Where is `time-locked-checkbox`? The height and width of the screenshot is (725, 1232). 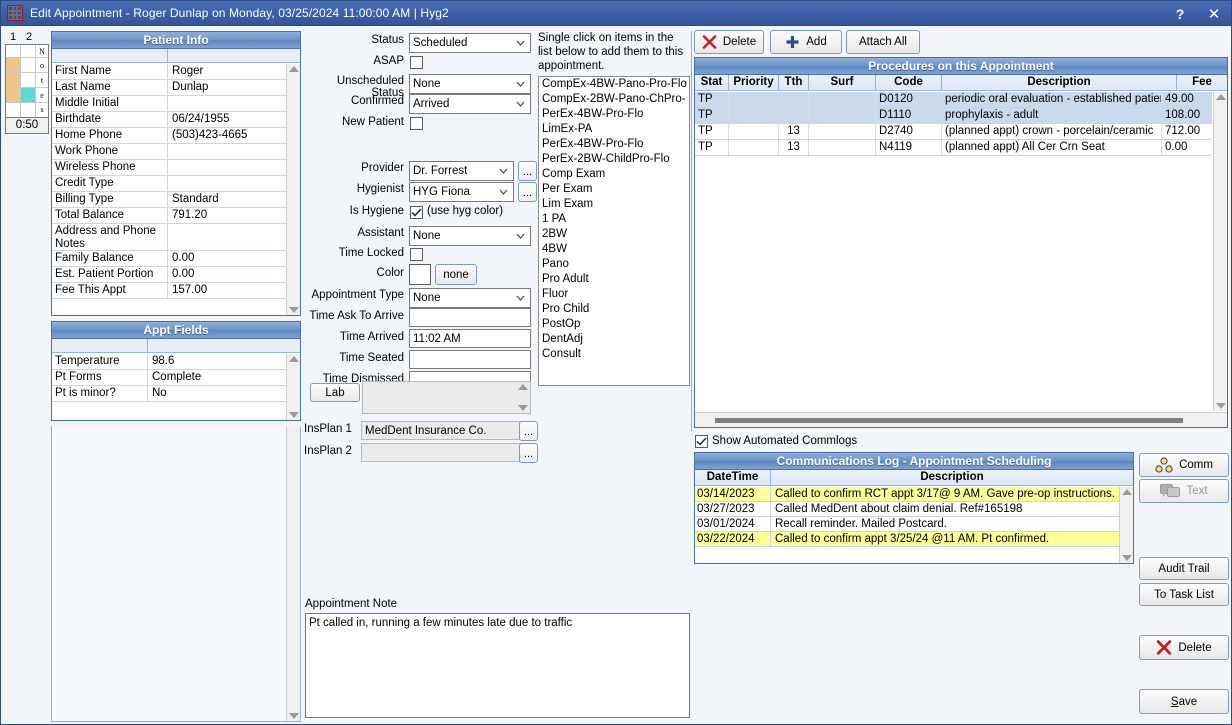 time-locked-checkbox is located at coordinates (416, 254).